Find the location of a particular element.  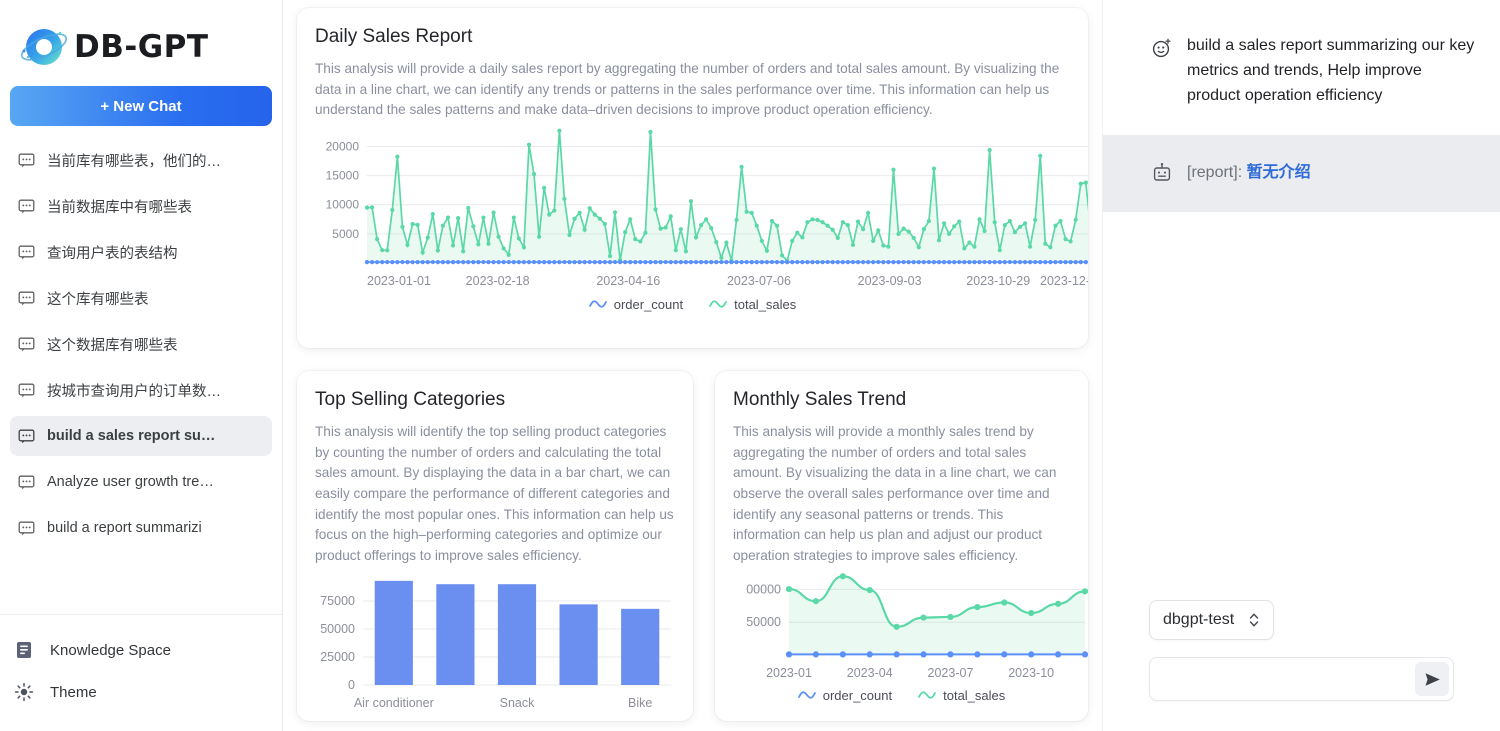

svg-text: 20000 is located at coordinates (343, 146).